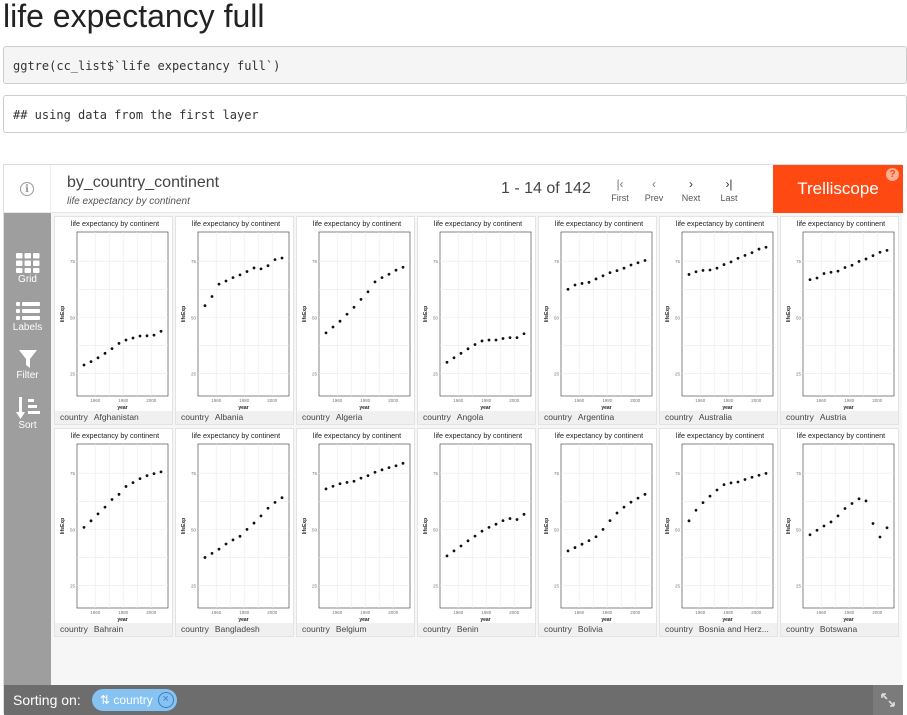 The width and height of the screenshot is (907, 715). I want to click on y-tick-label: 75, so click(194, 473).